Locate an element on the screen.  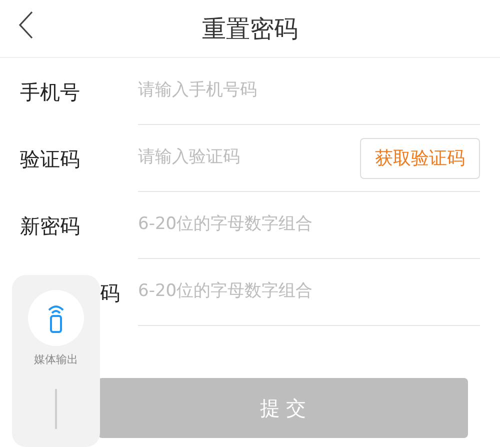
cast-icon is located at coordinates (56, 318).